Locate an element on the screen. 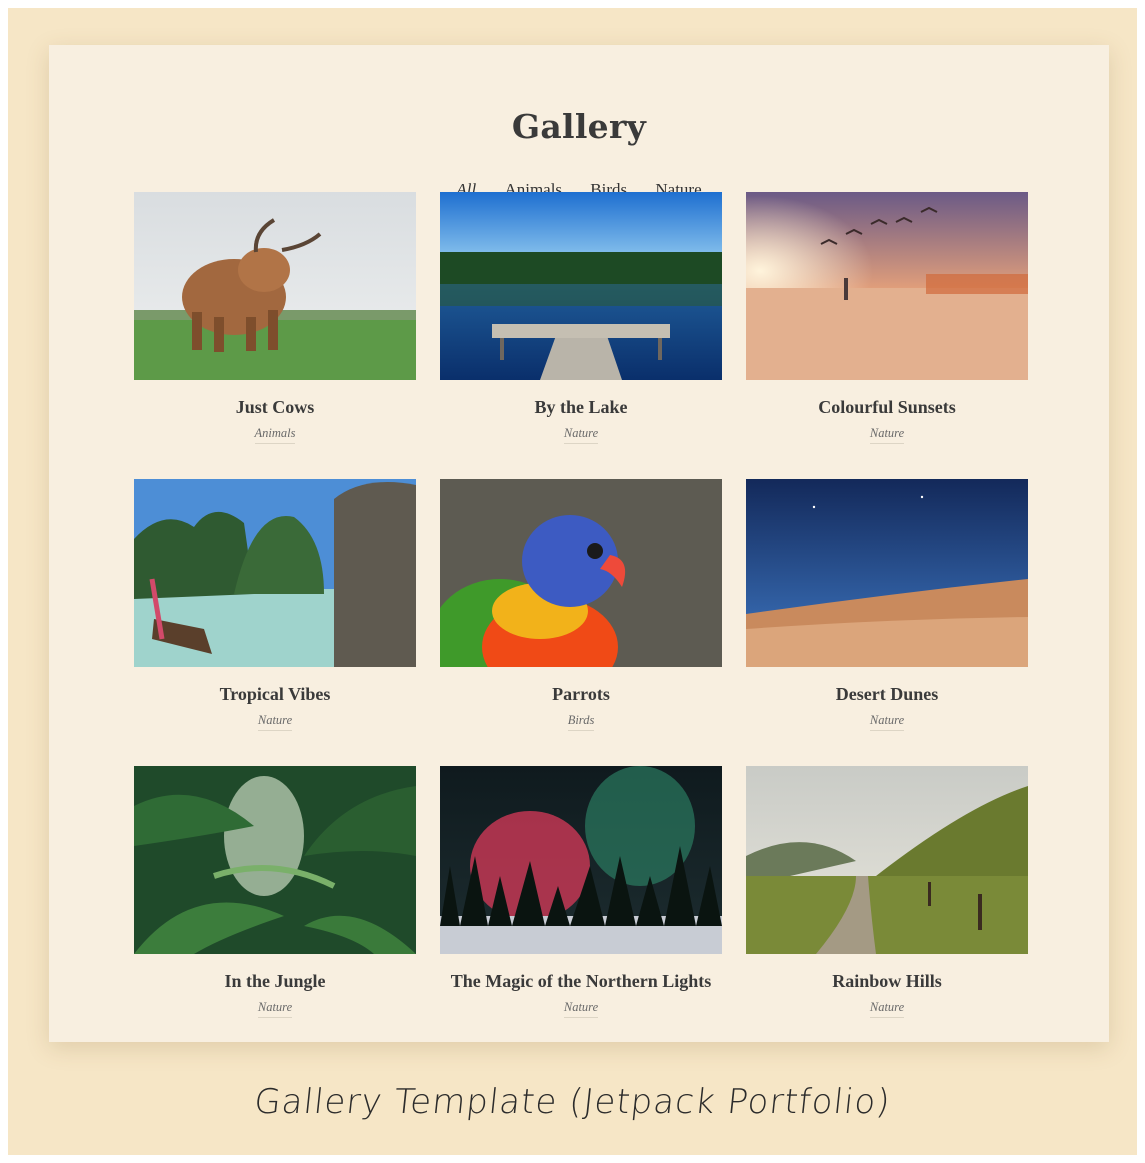 This screenshot has width=1145, height=1163. tropical-beach-photo is located at coordinates (275, 573).